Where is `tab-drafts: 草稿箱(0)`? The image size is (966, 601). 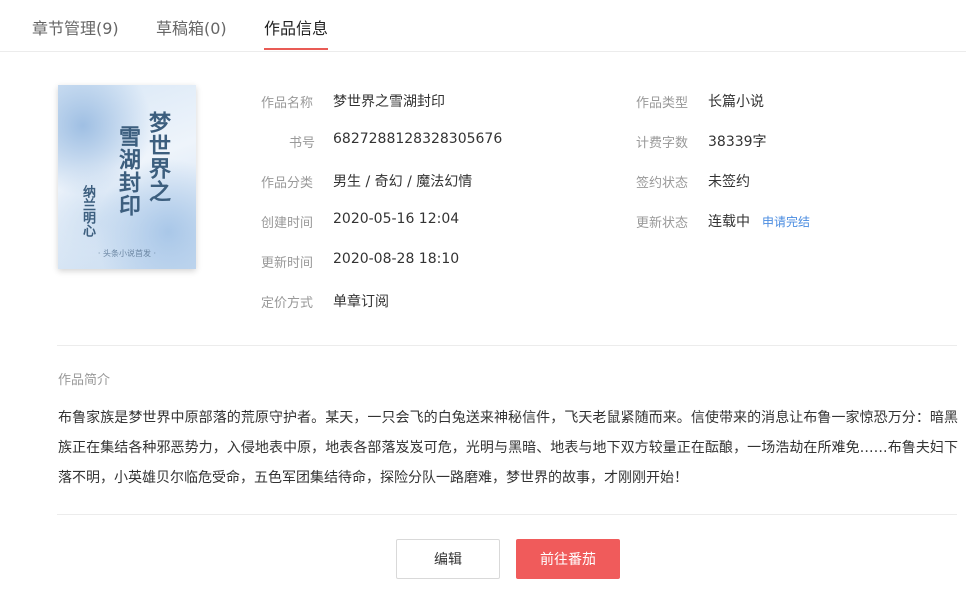
tab-drafts: 草稿箱(0) is located at coordinates (191, 27).